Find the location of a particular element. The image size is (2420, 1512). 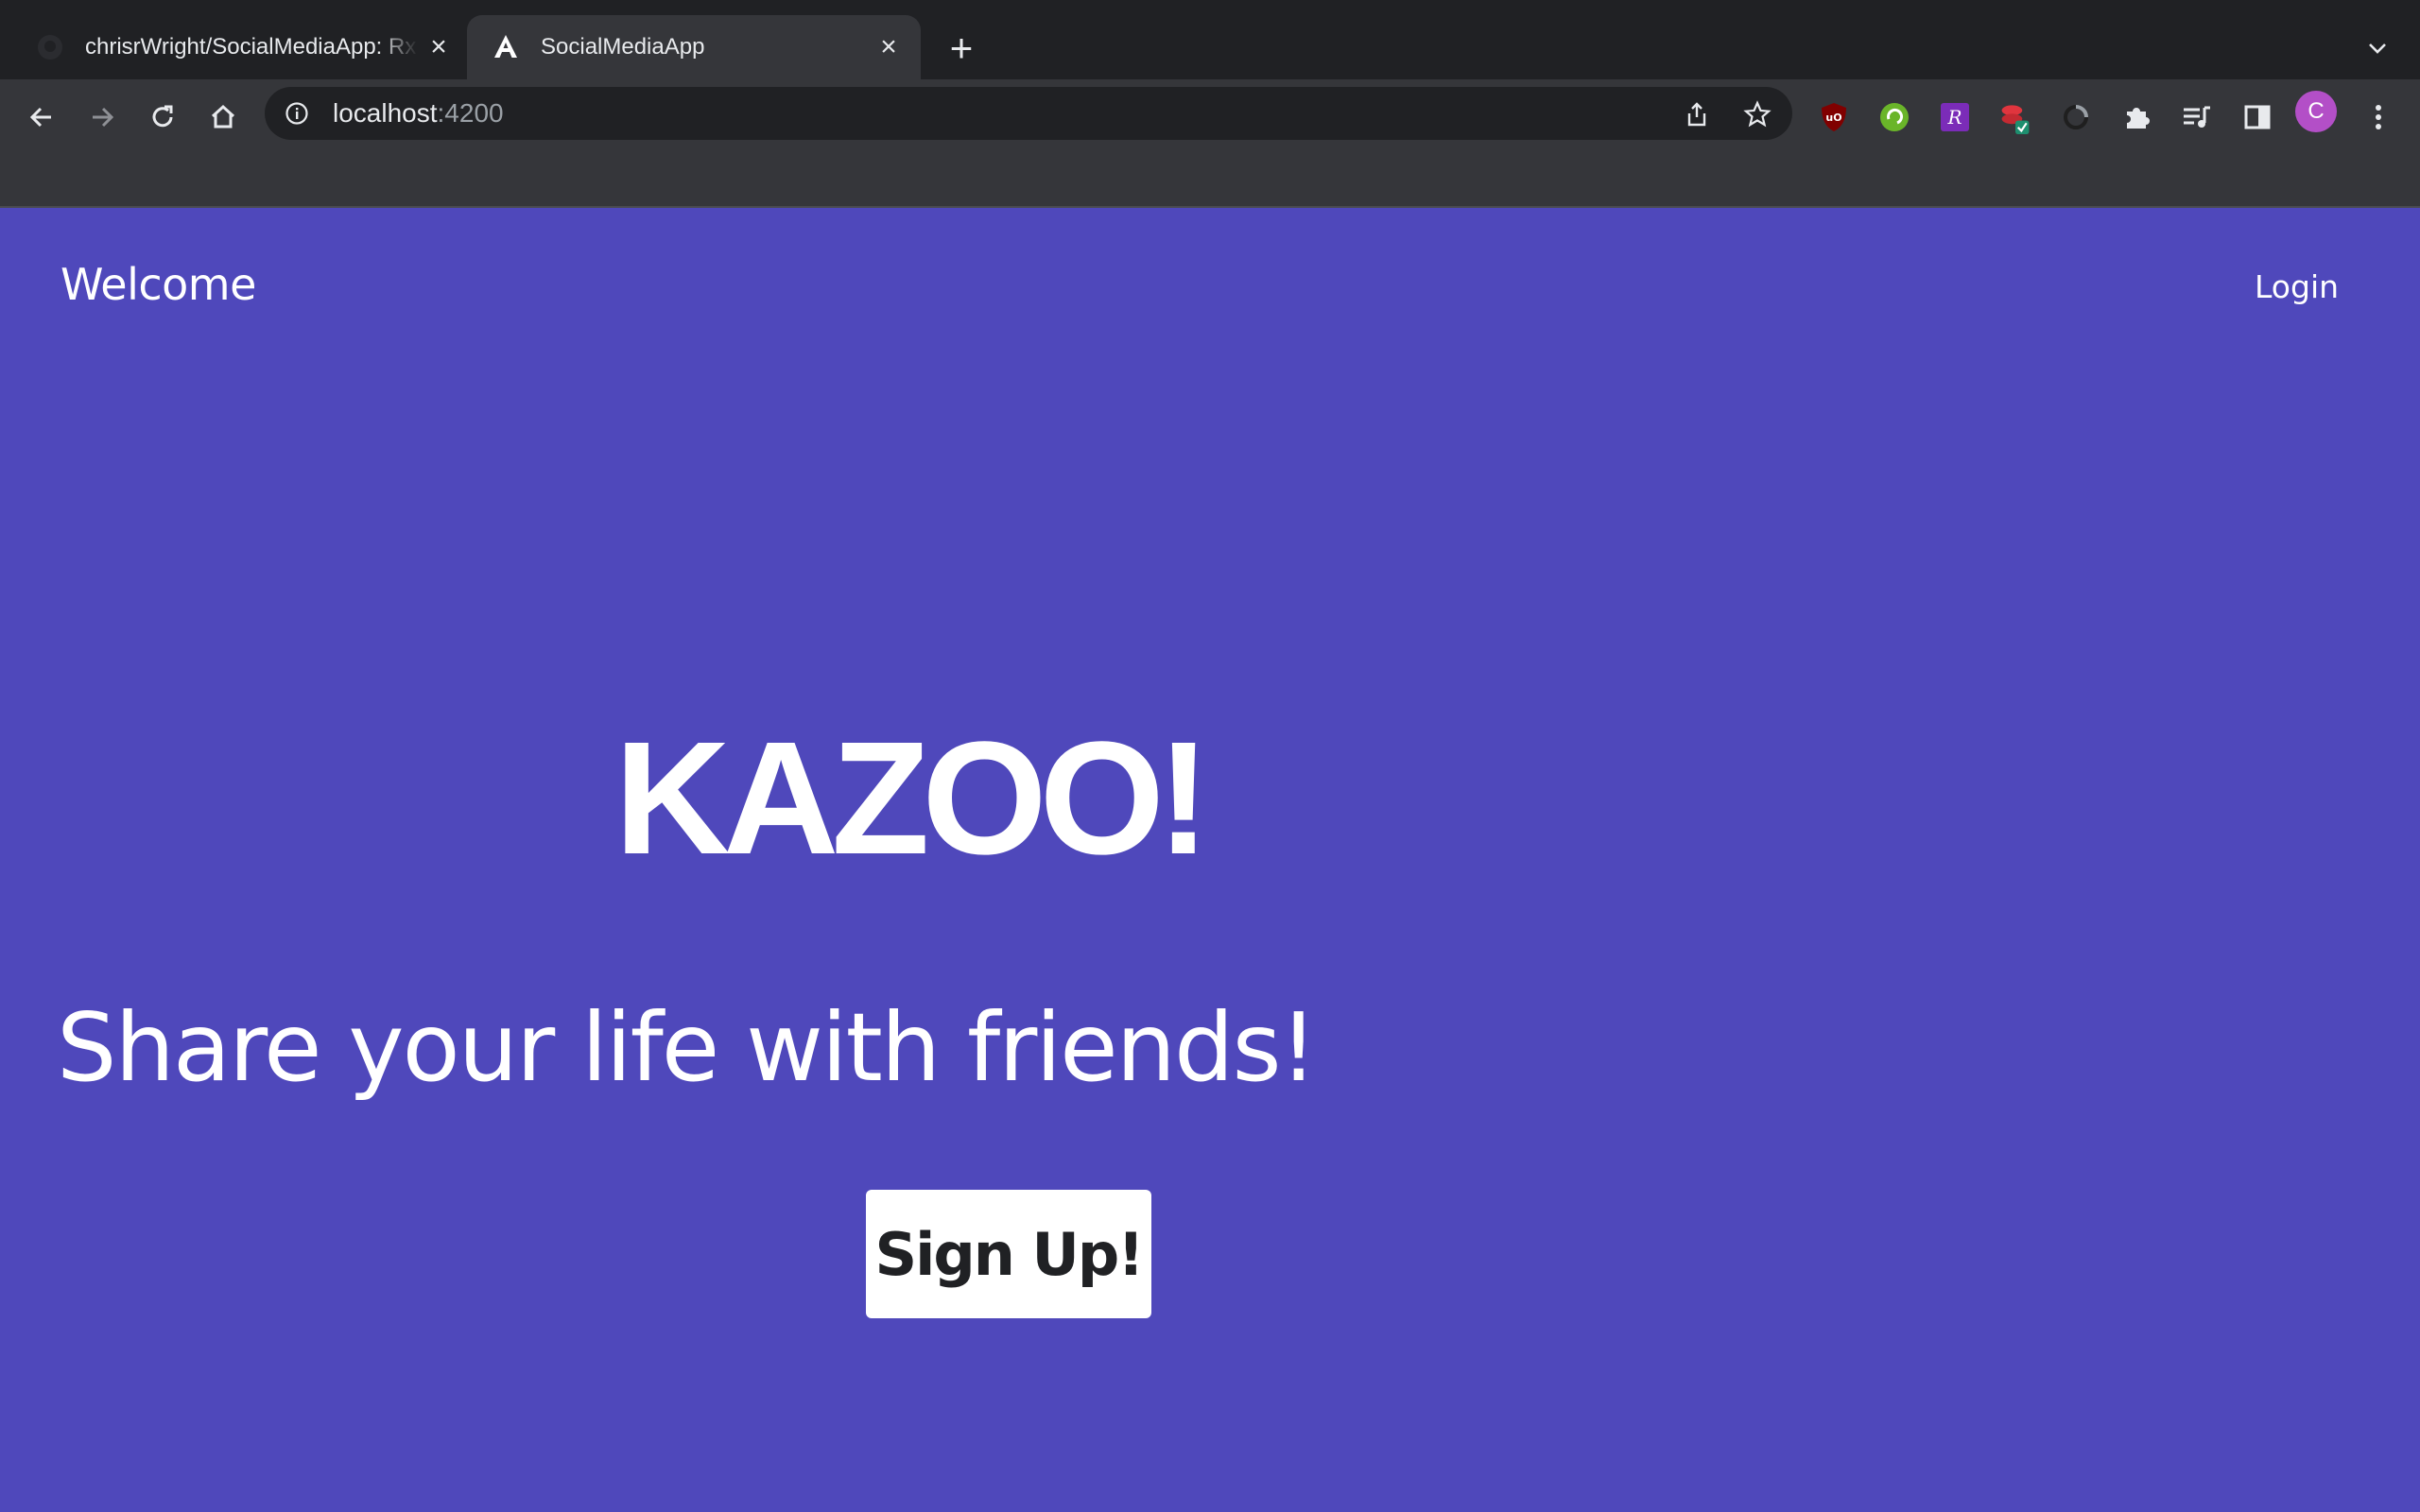

back-icon is located at coordinates (41, 117).